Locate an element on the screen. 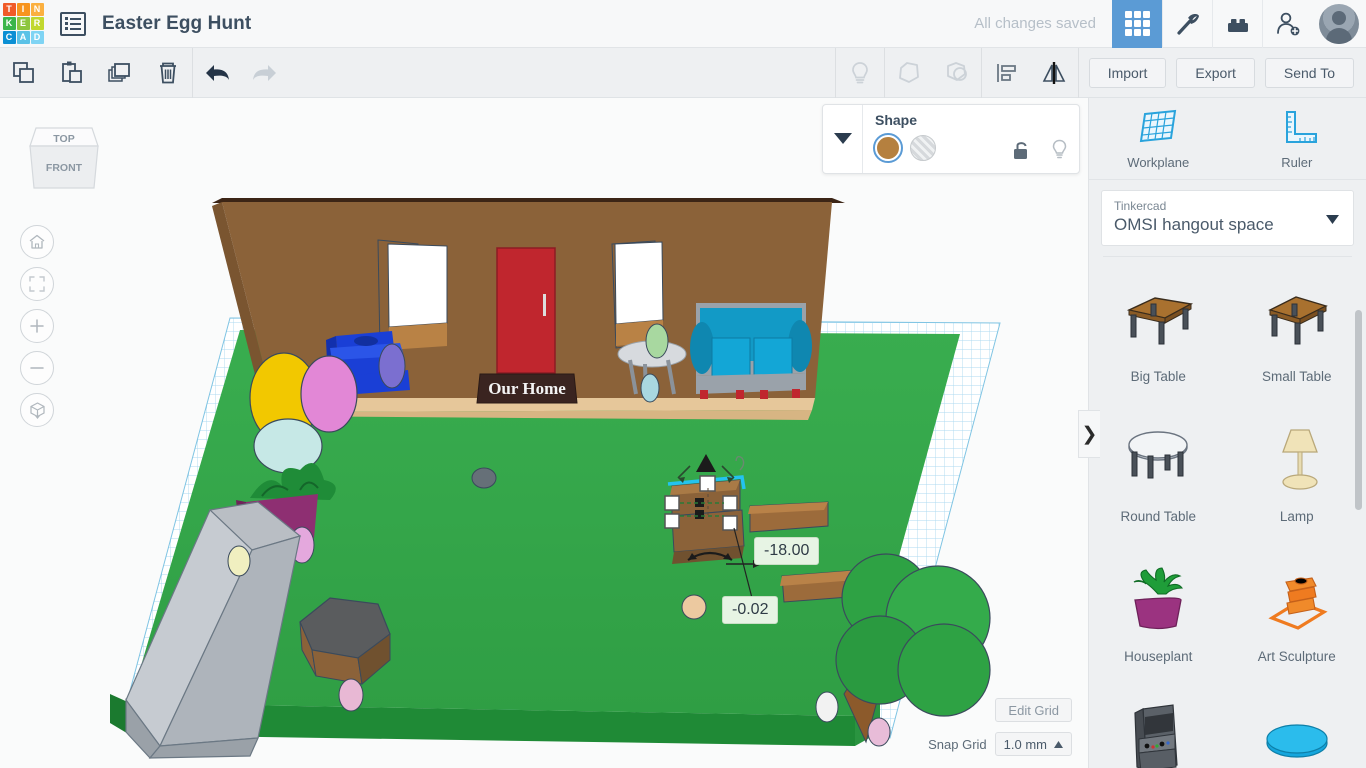 The image size is (1366, 768). redo-button is located at coordinates (265, 73).